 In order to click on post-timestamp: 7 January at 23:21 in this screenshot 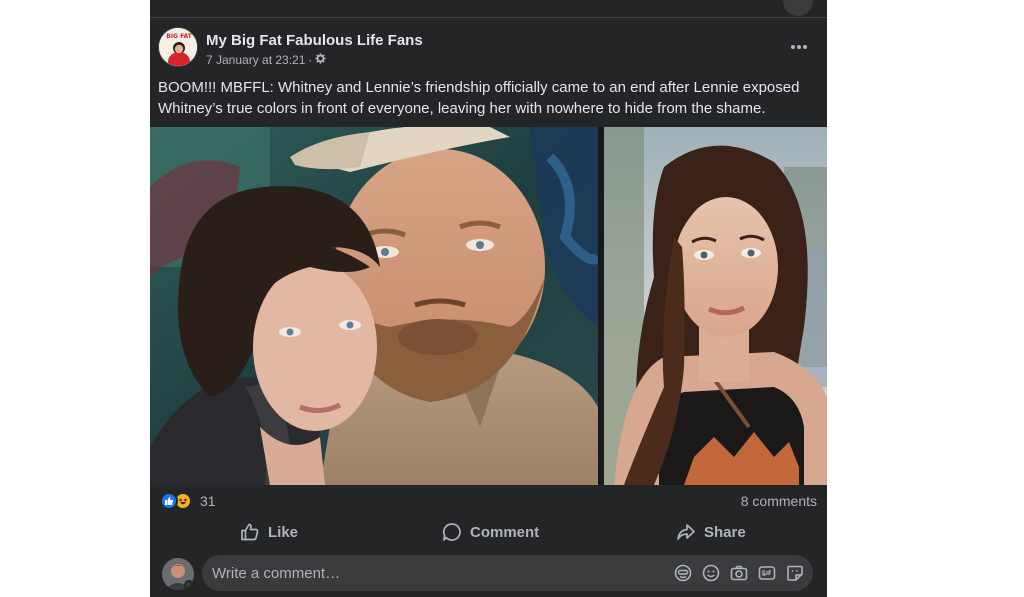, I will do `click(255, 60)`.